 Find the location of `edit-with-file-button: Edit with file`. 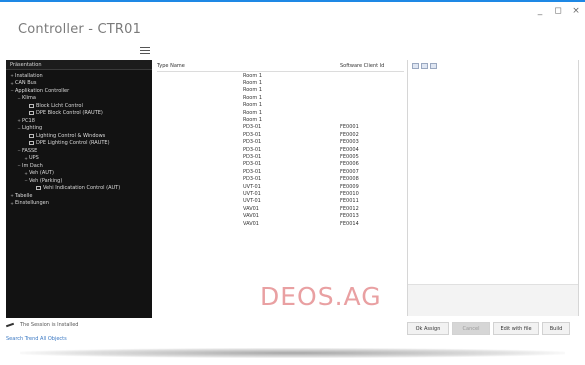

edit-with-file-button: Edit with file is located at coordinates (516, 328).